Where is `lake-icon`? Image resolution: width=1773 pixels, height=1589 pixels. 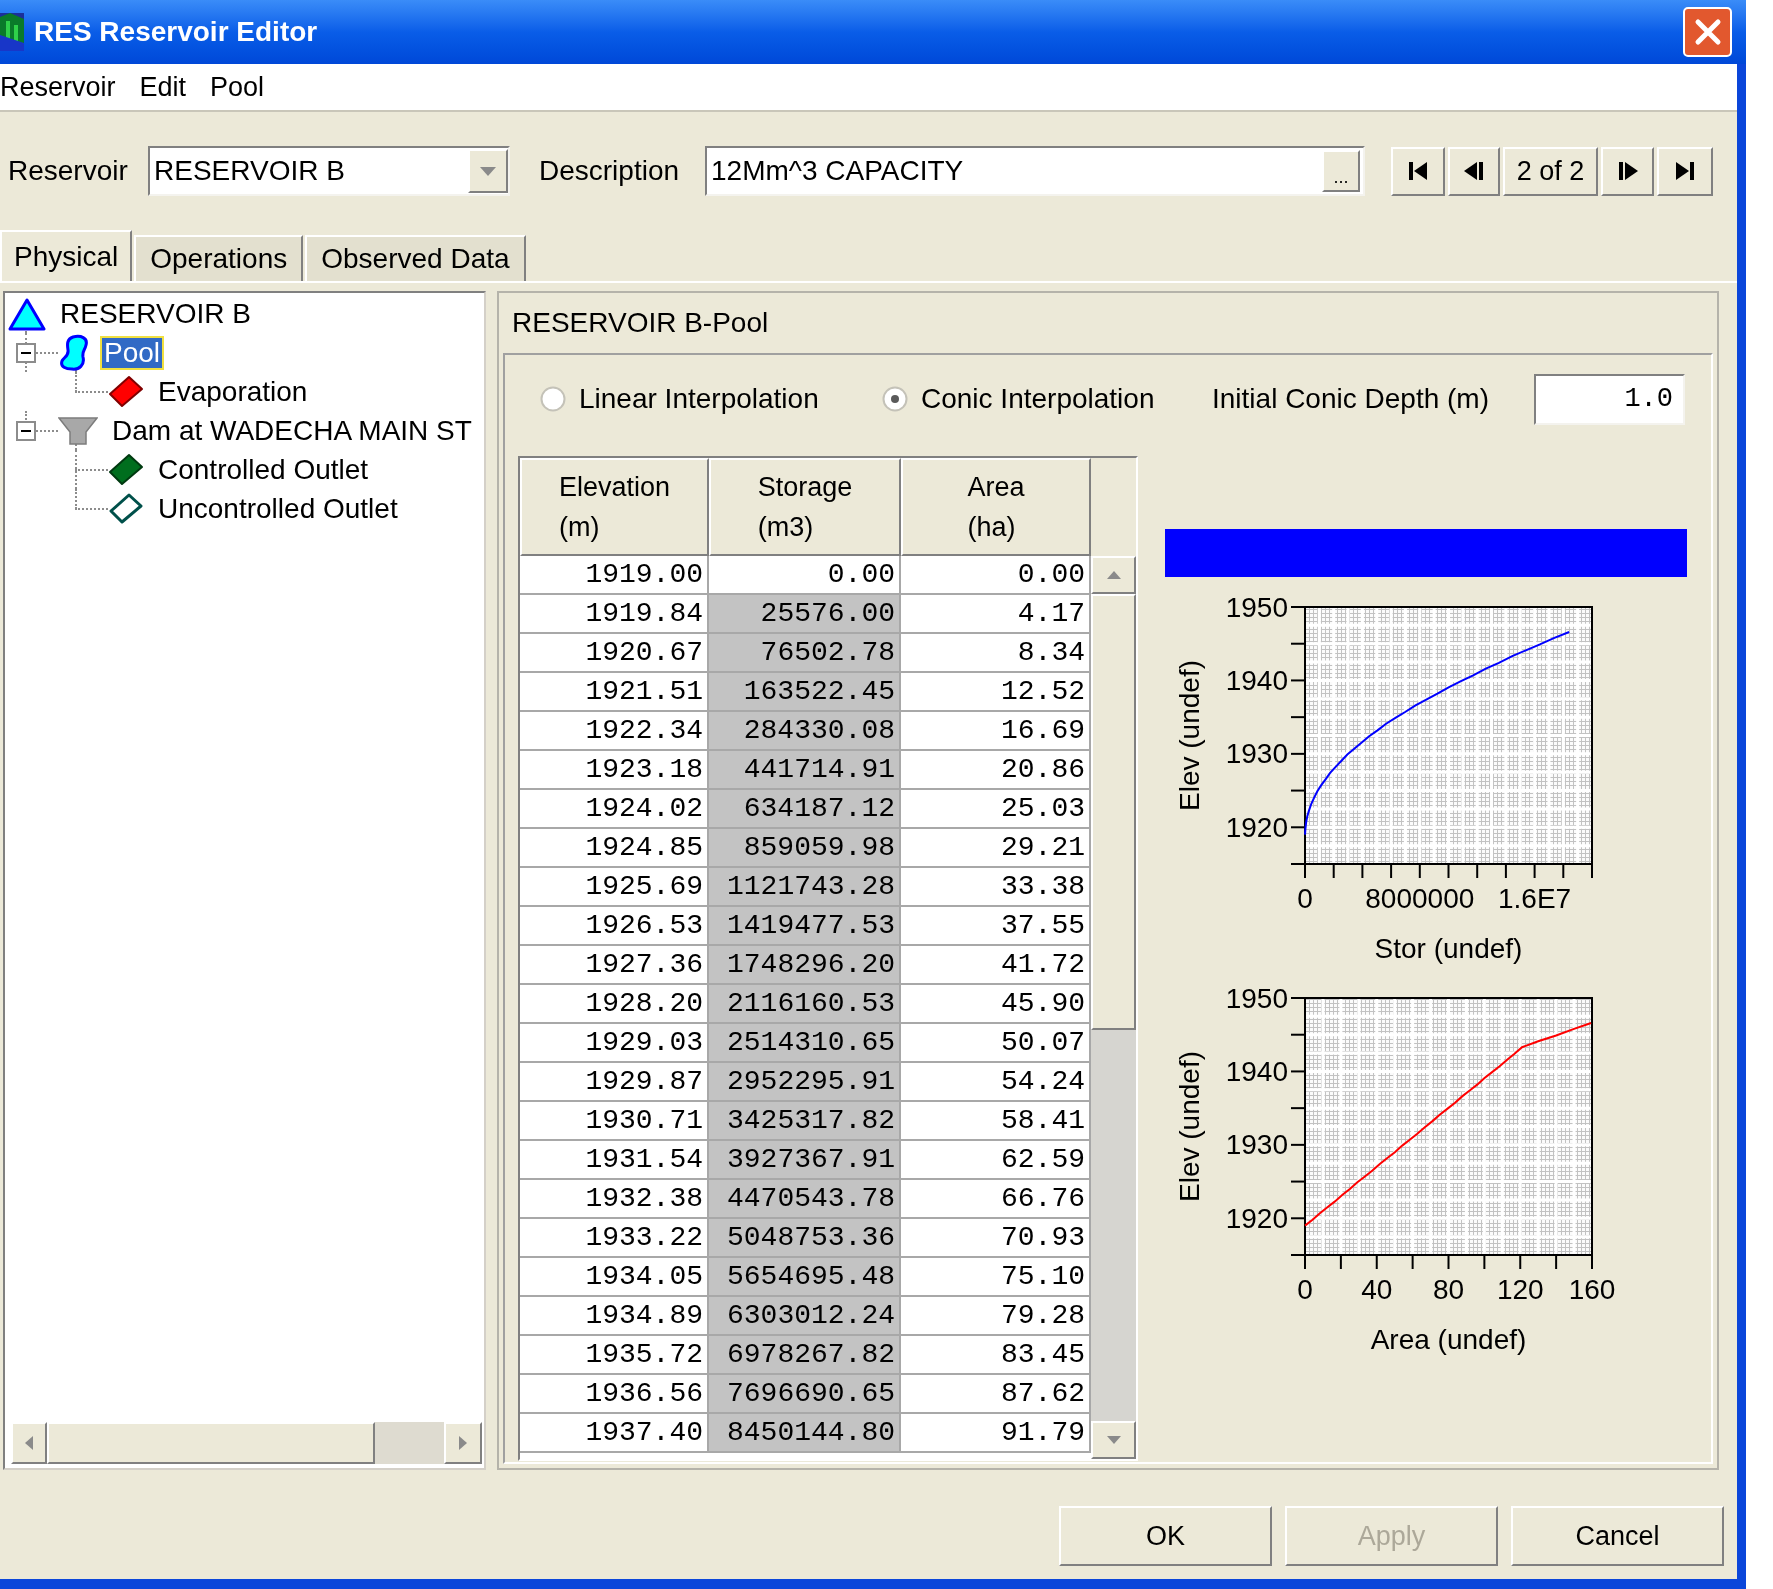
lake-icon is located at coordinates (74, 352).